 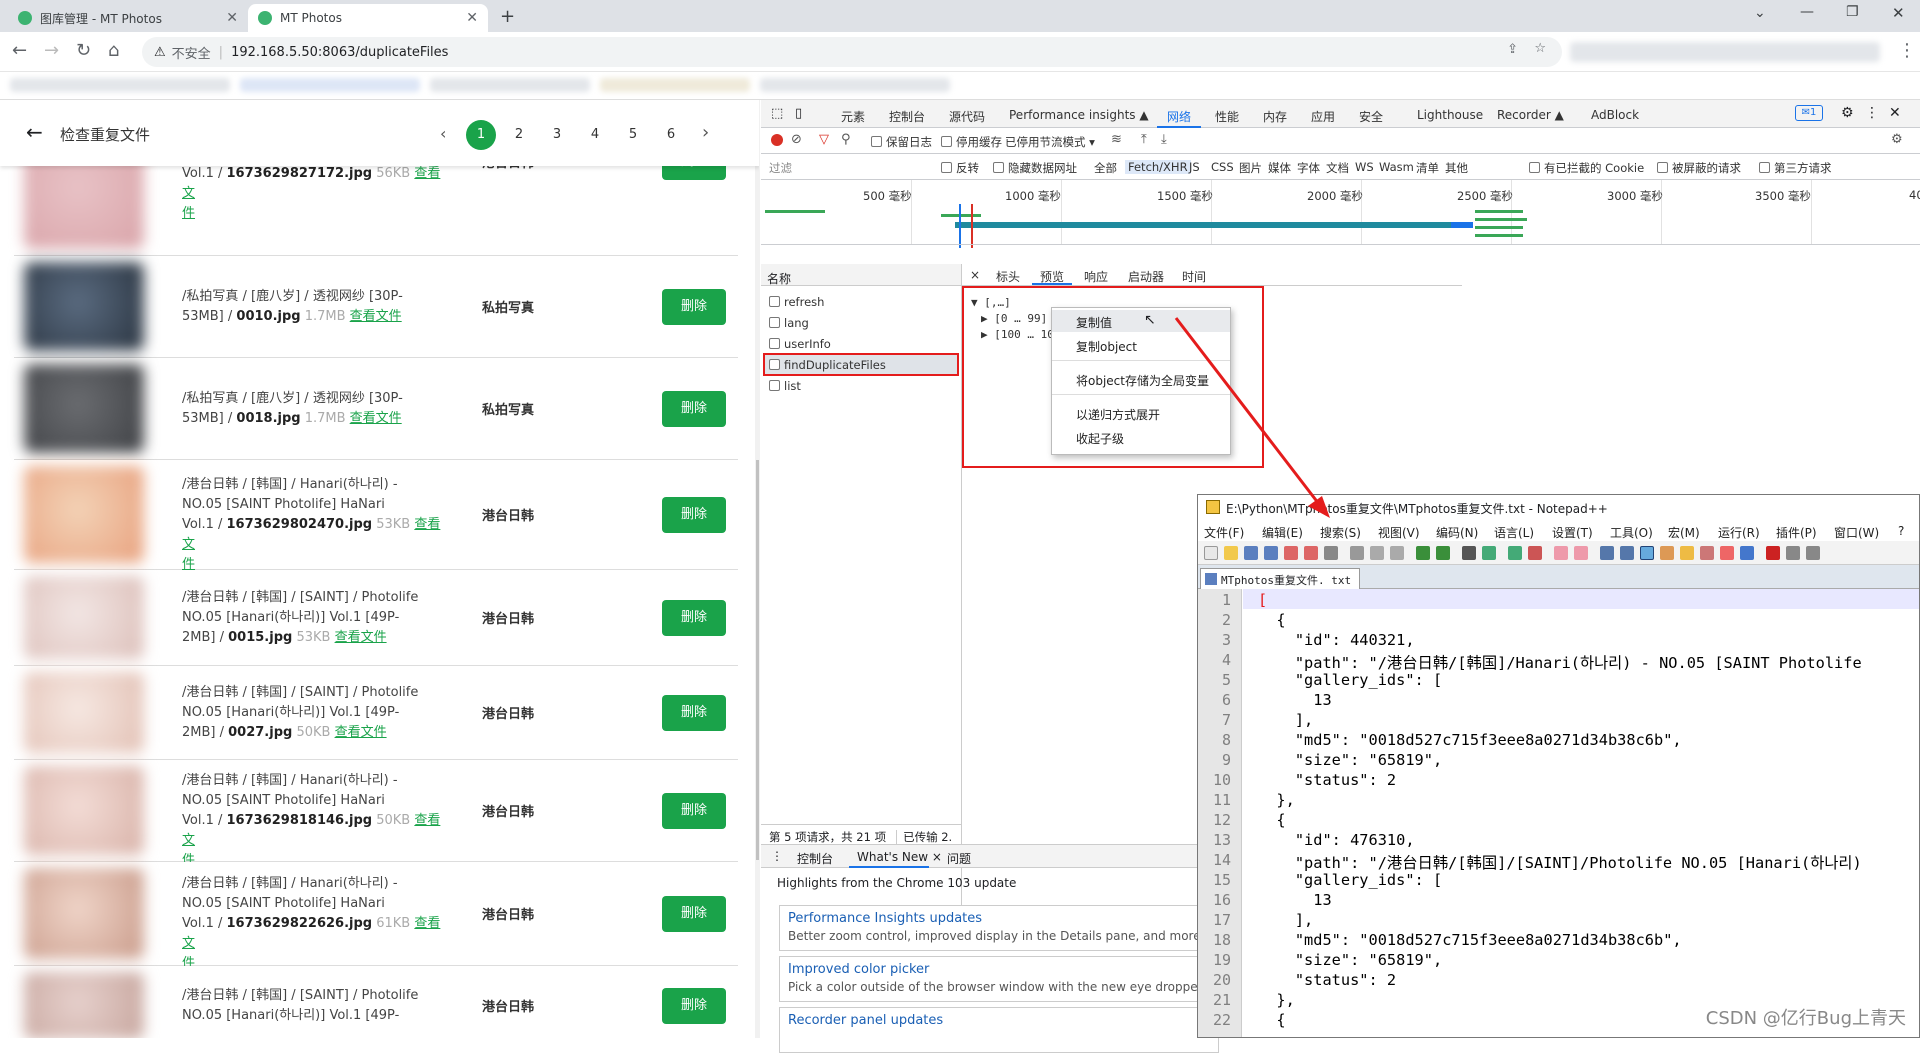 What do you see at coordinates (1319, 507) in the screenshot?
I see `arrow-head-icon` at bounding box center [1319, 507].